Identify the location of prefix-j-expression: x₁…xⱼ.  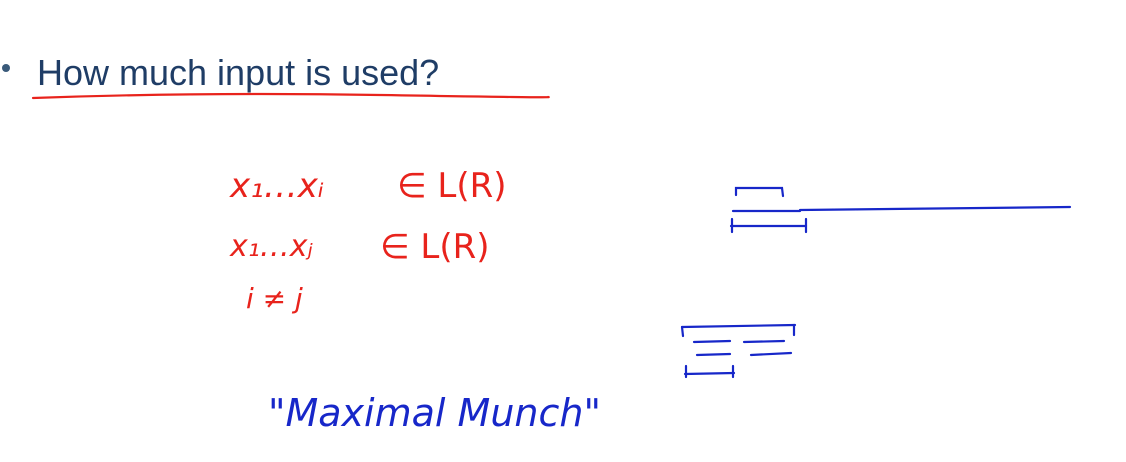
(271, 246).